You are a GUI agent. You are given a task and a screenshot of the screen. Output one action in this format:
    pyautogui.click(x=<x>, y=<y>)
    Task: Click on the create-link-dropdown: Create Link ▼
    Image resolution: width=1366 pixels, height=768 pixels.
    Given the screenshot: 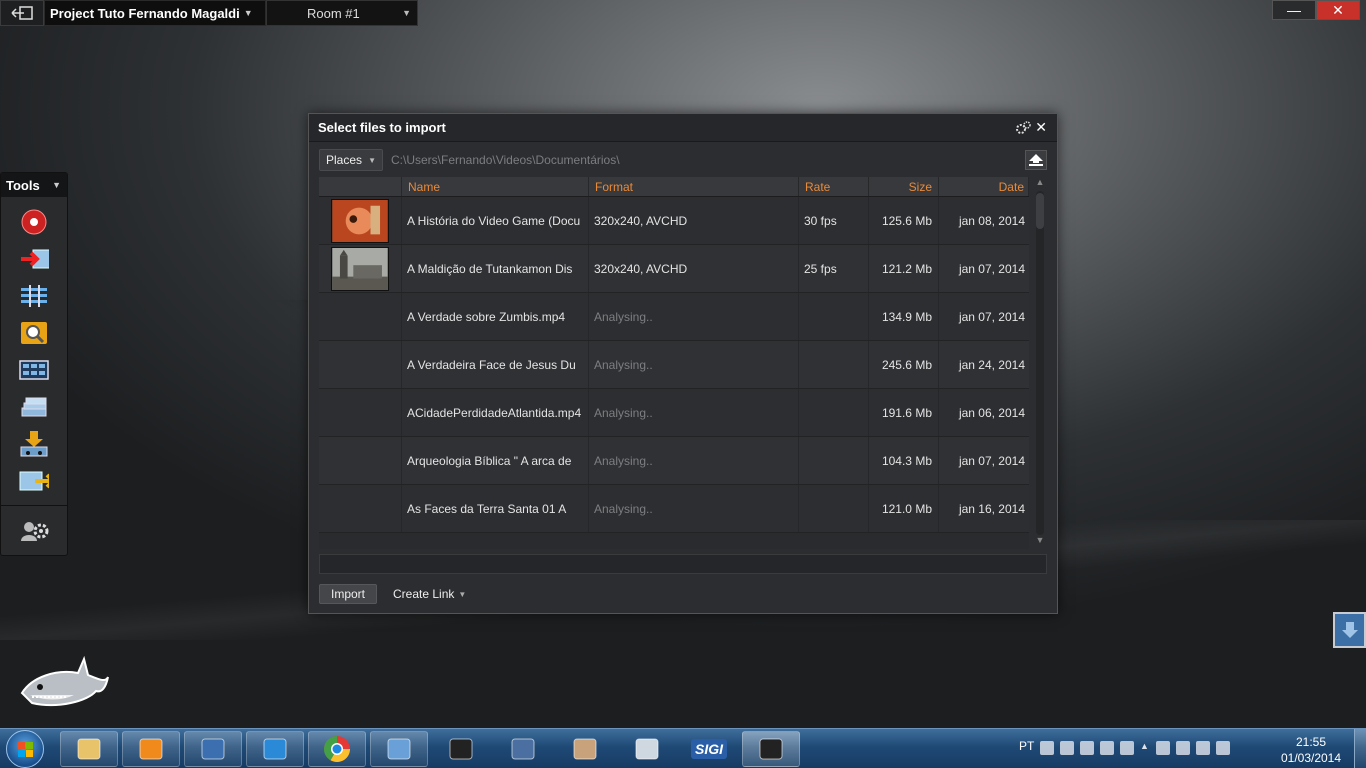 What is the action you would take?
    pyautogui.click(x=429, y=594)
    